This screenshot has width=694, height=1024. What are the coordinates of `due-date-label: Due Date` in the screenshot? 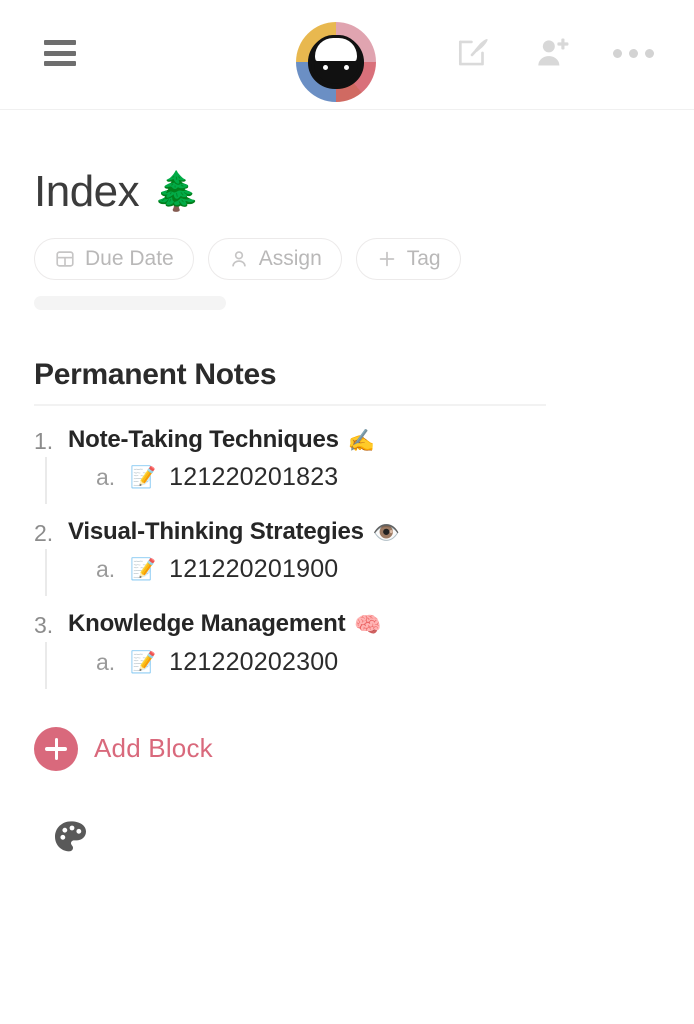 It's located at (129, 259).